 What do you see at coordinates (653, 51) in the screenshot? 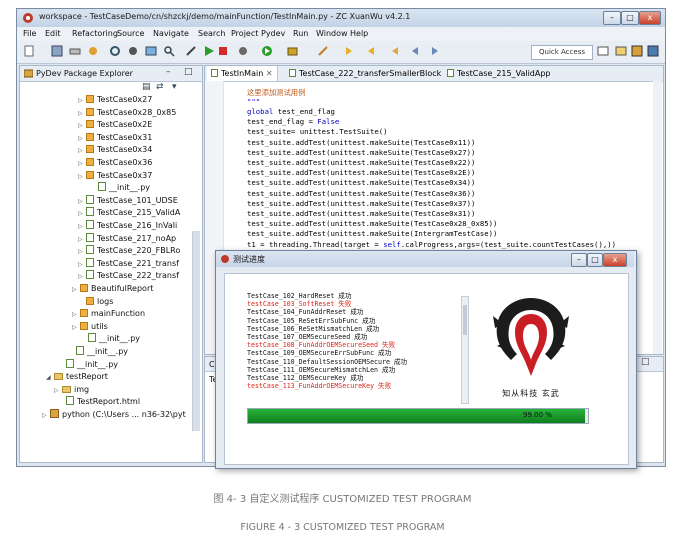
I see `perspective-active-icon` at bounding box center [653, 51].